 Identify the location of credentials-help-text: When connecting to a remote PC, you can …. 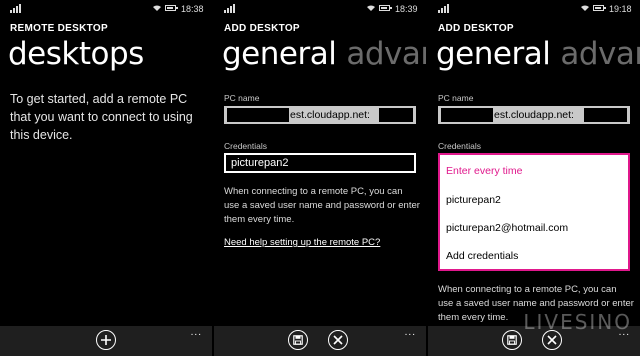
(322, 205).